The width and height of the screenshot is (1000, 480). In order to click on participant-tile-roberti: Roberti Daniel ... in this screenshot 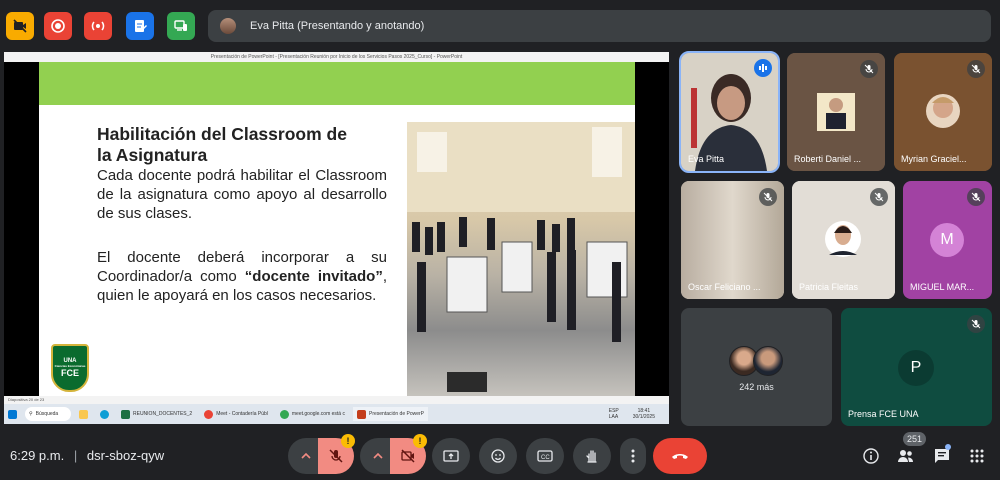, I will do `click(836, 112)`.